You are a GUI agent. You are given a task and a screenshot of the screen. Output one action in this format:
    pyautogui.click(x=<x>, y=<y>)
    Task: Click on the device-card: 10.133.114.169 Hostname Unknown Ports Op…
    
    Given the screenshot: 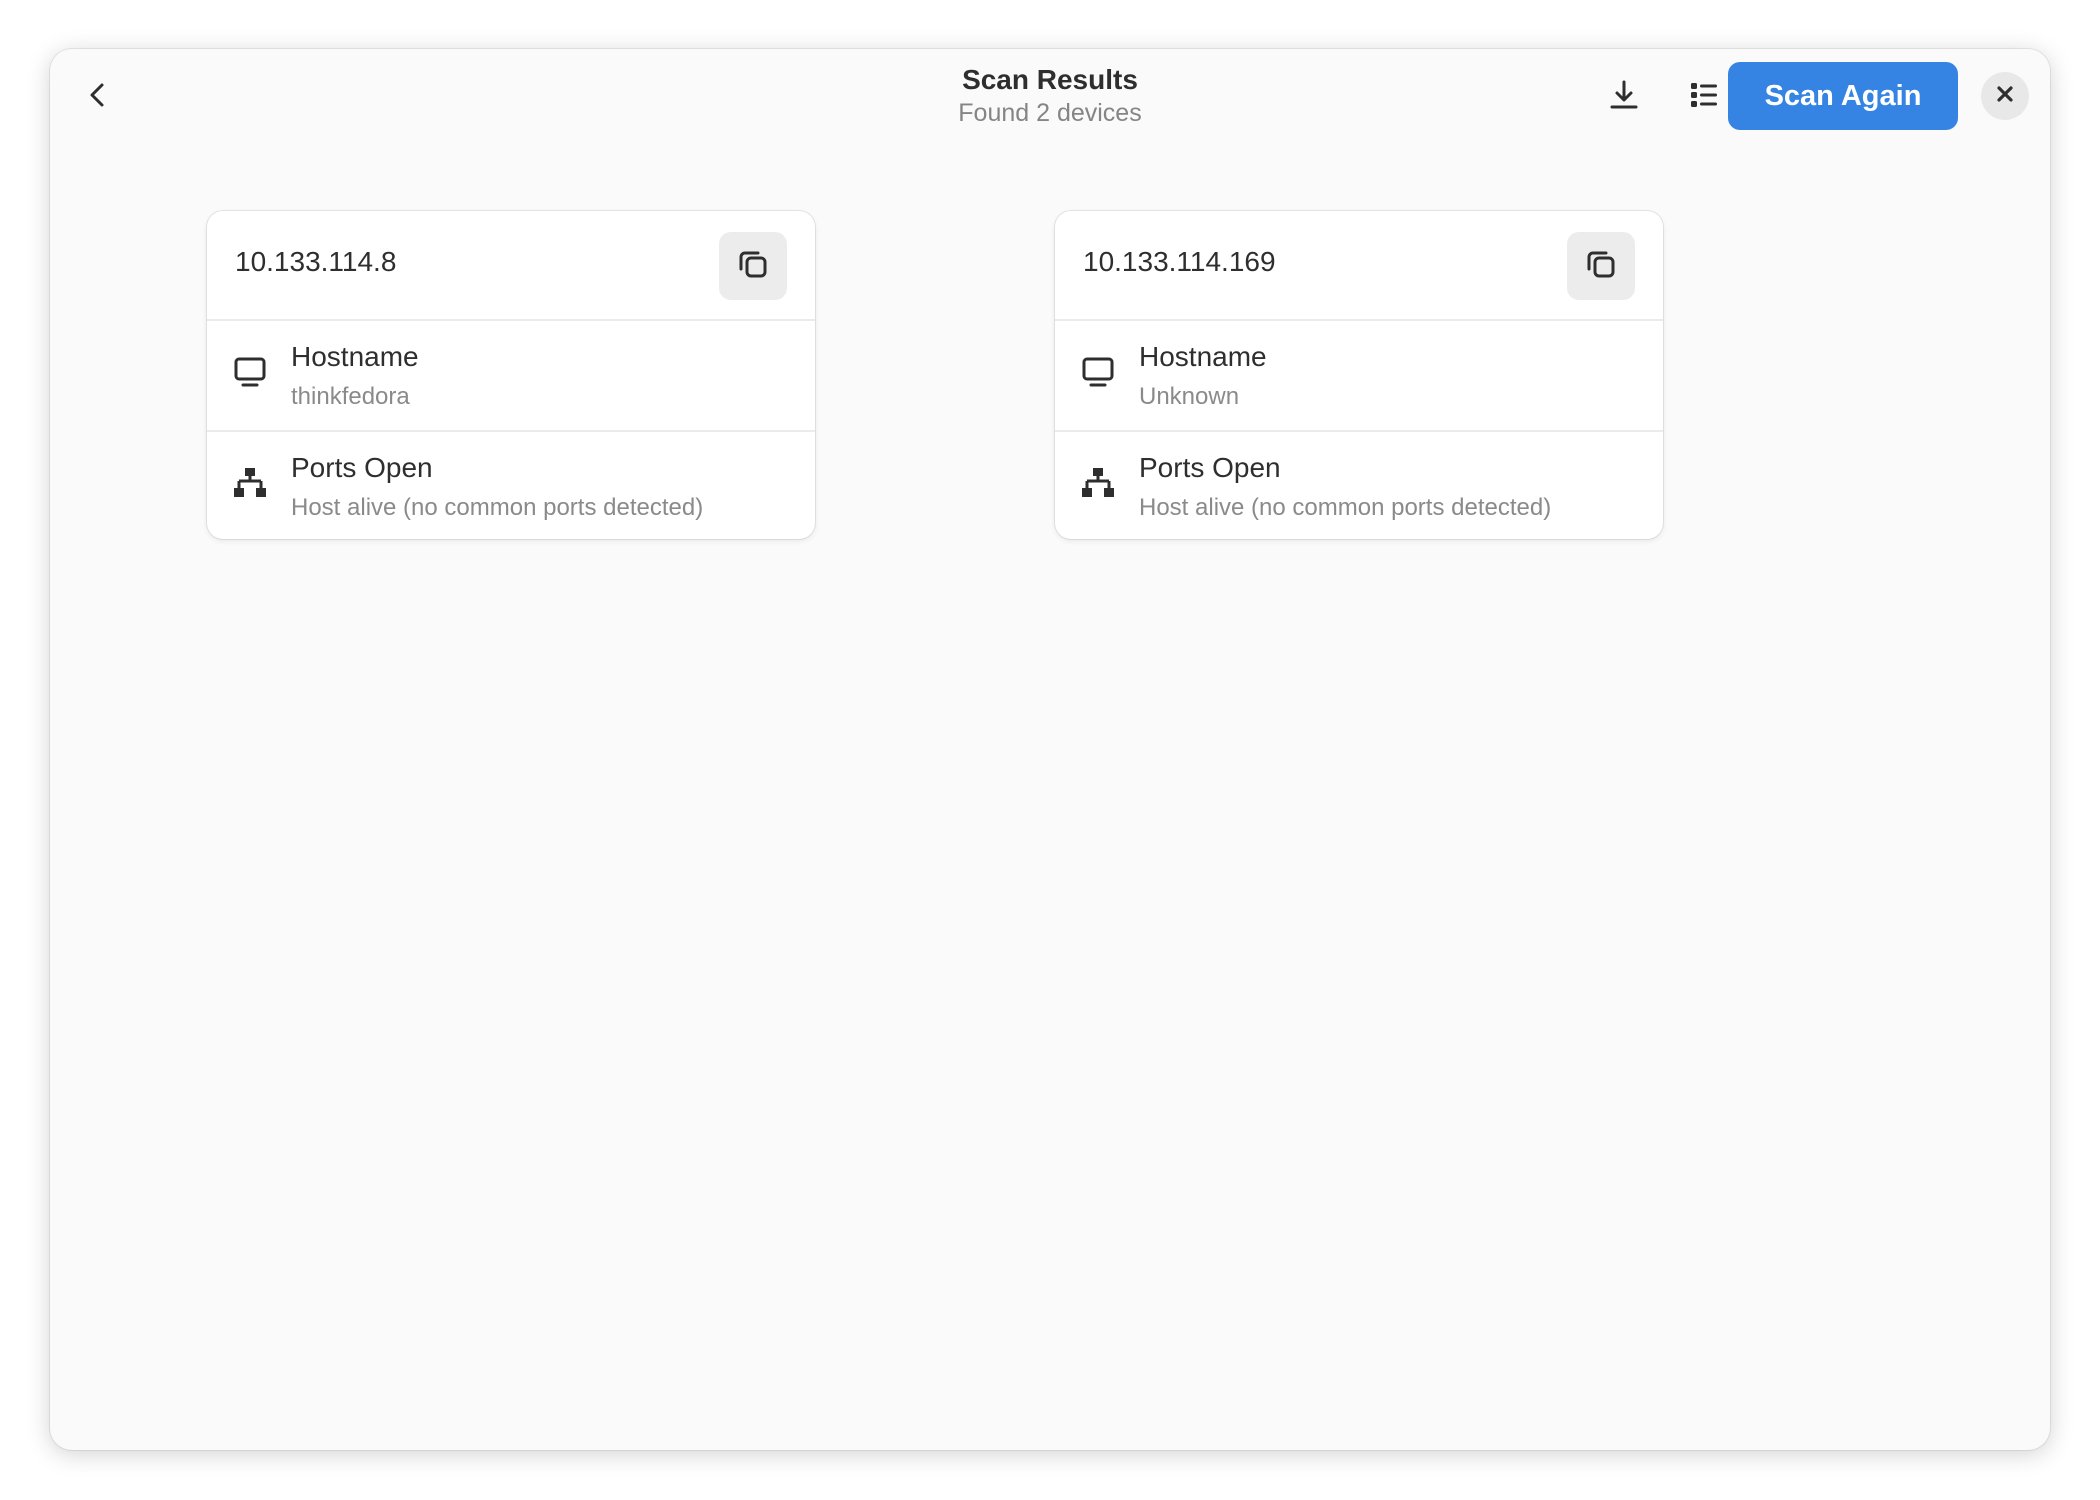 What is the action you would take?
    pyautogui.click(x=1359, y=375)
    